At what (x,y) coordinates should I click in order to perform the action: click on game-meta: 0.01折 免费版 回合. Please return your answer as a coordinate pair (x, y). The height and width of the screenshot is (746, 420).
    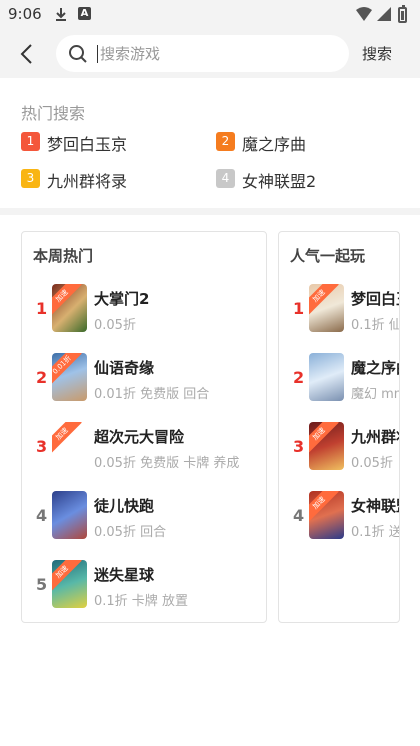
    Looking at the image, I should click on (152, 394).